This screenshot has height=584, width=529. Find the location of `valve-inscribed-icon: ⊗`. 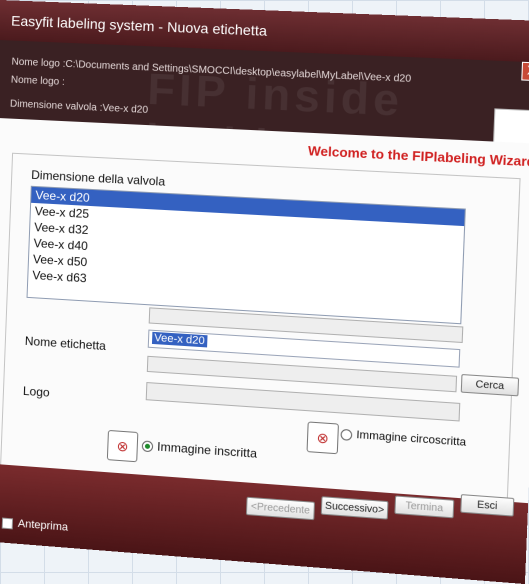

valve-inscribed-icon: ⊗ is located at coordinates (123, 446).